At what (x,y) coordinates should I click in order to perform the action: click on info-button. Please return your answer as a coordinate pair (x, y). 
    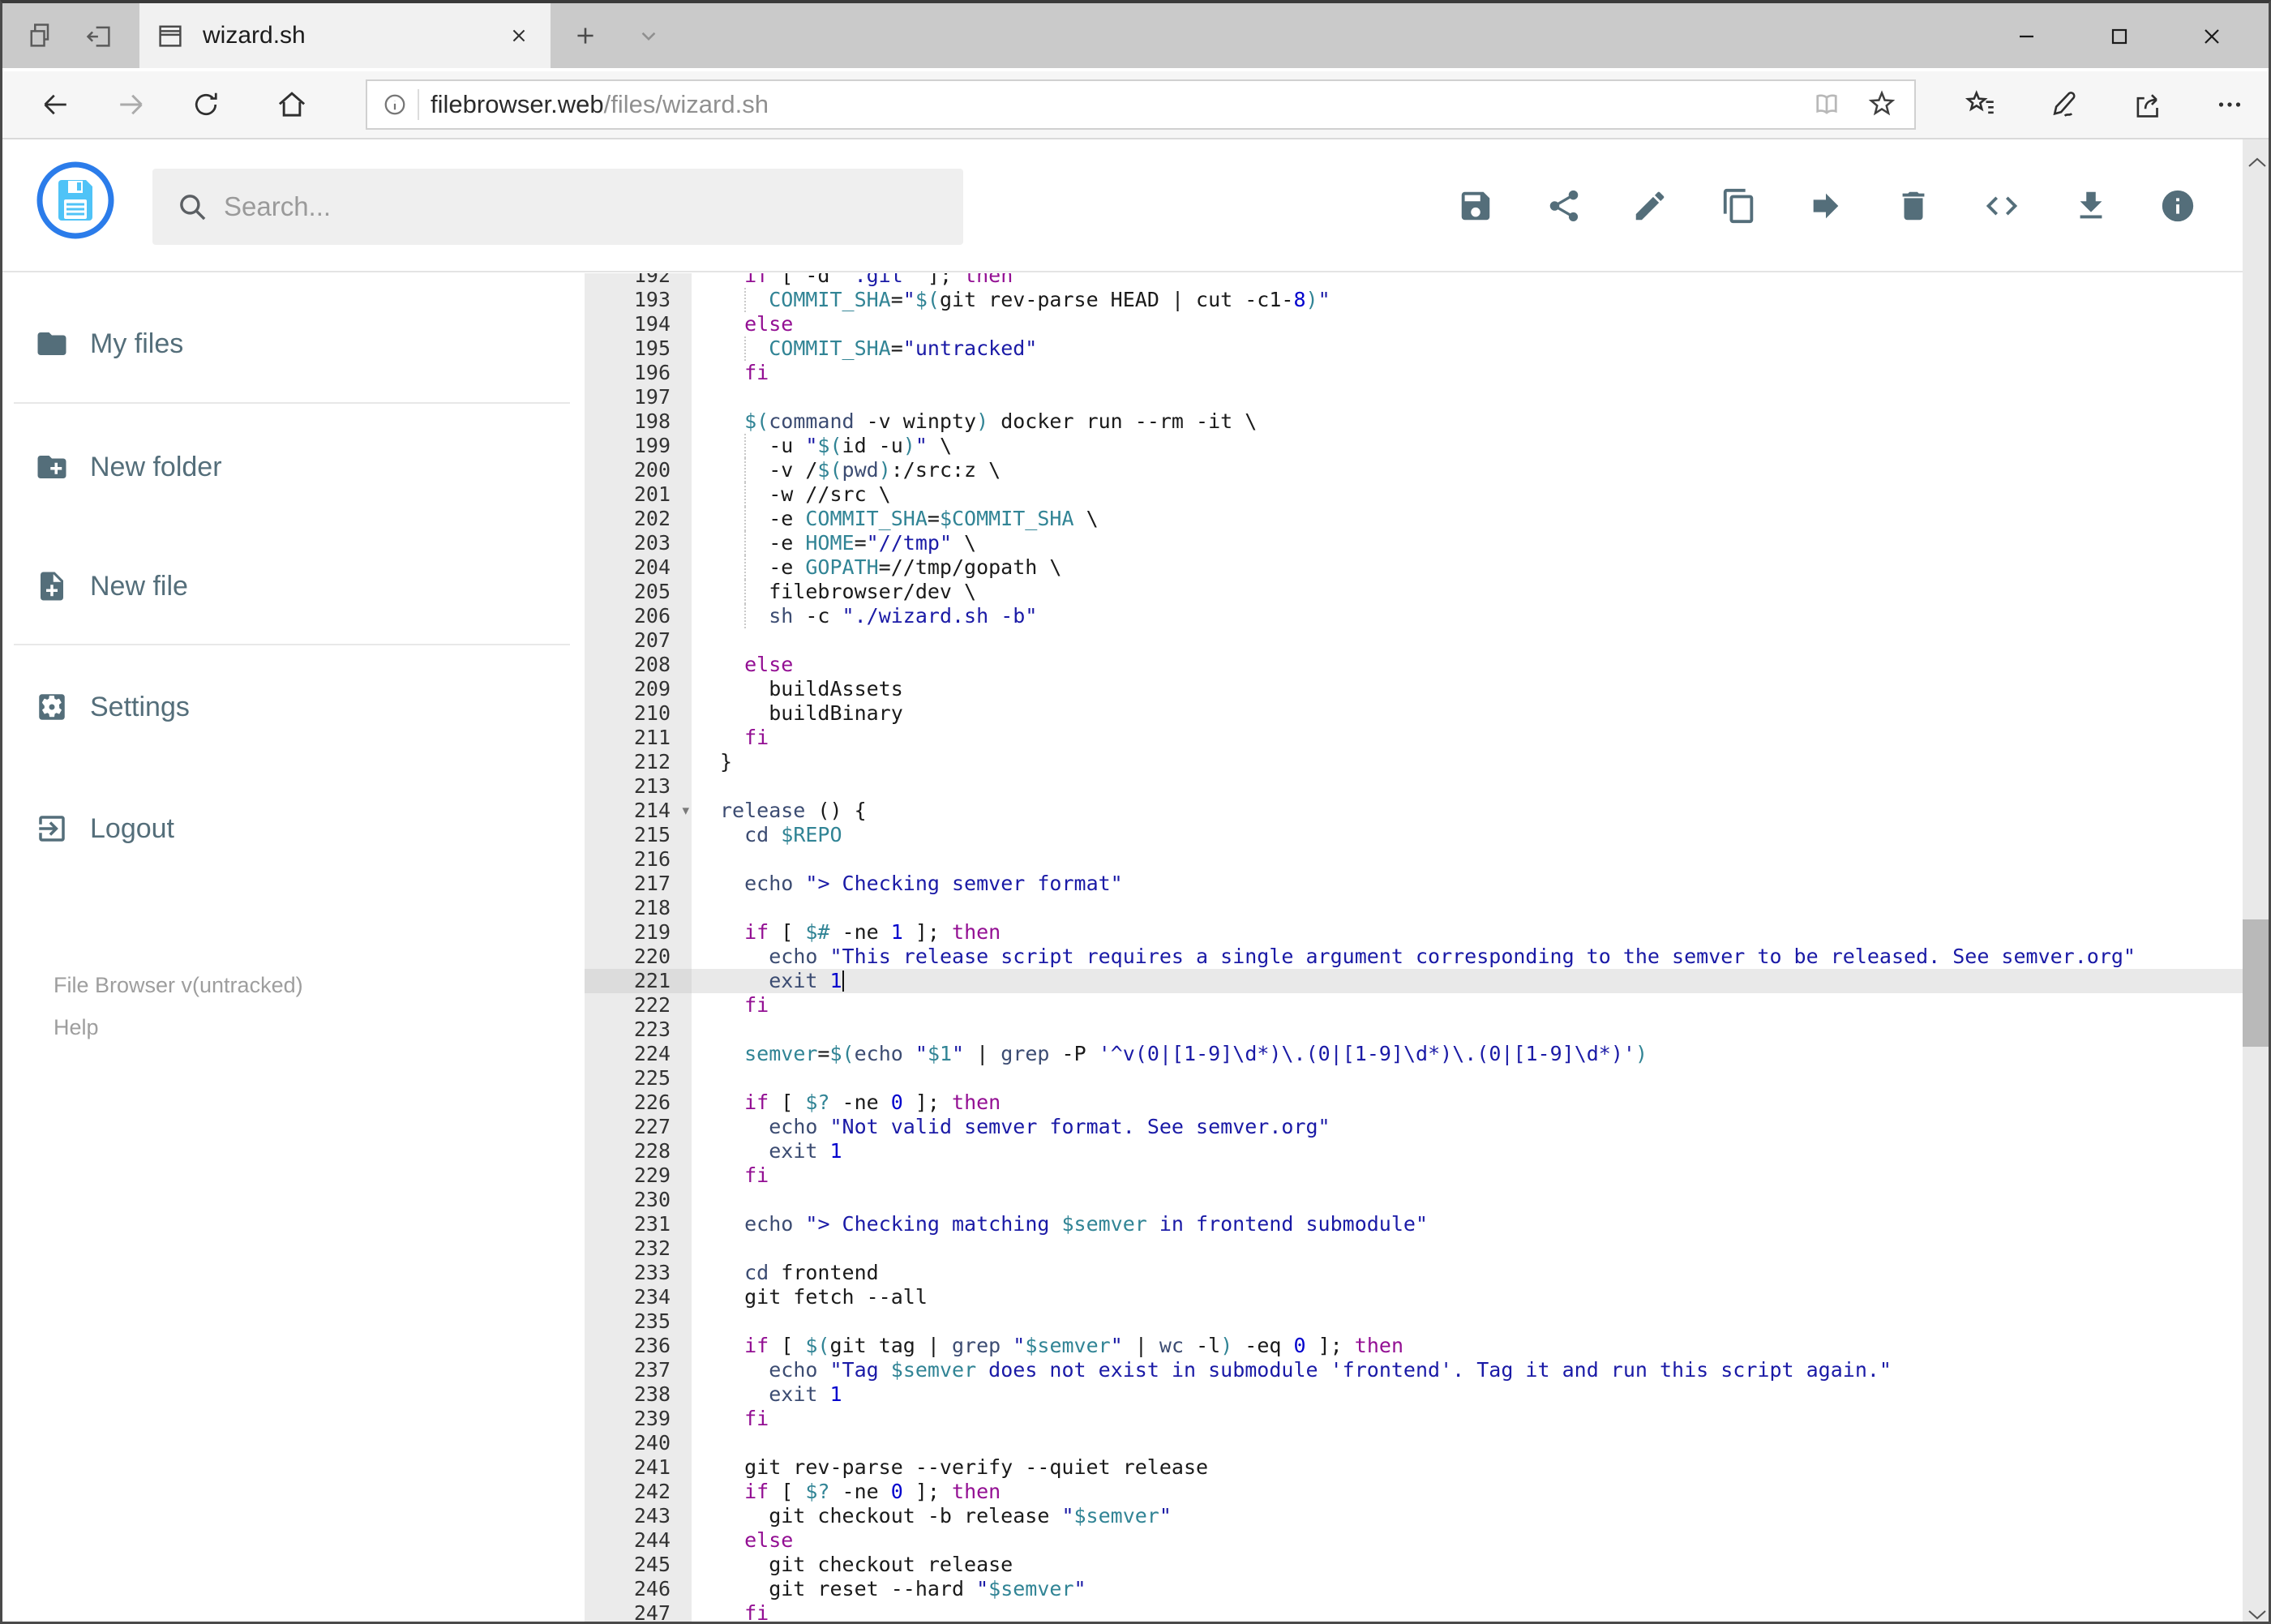
    Looking at the image, I should click on (2177, 206).